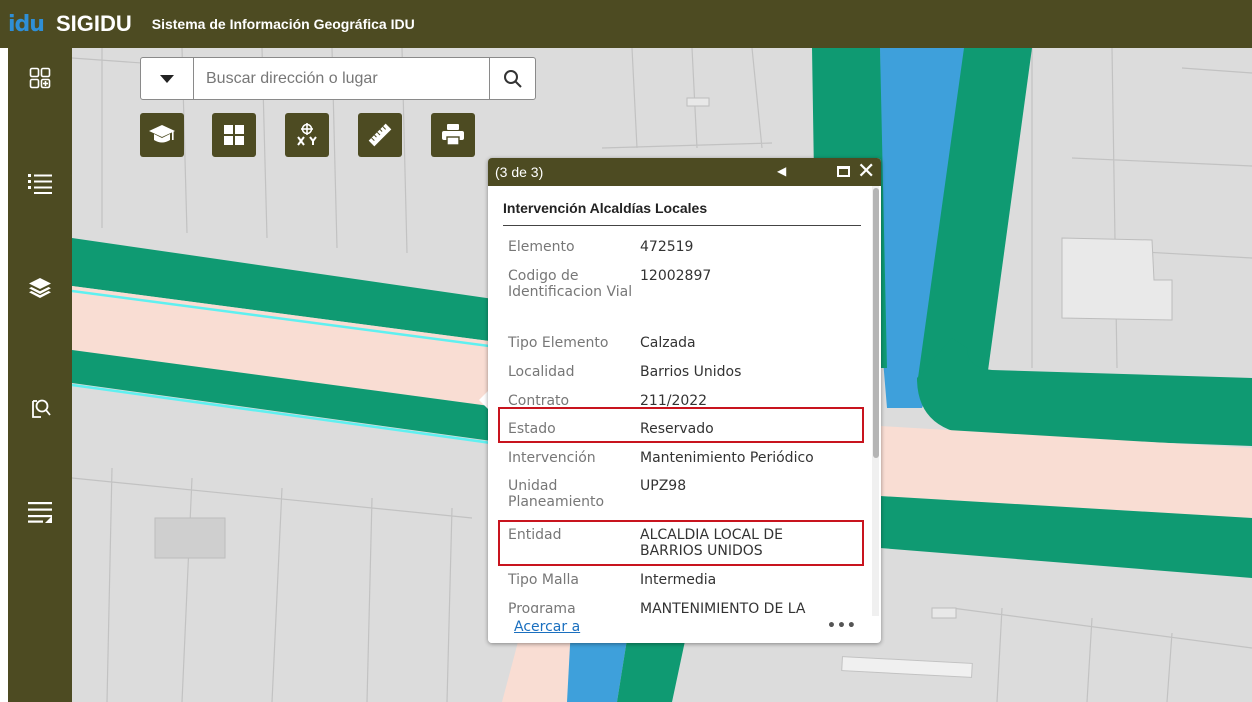  I want to click on popup-footer: Acercar a •••, so click(680, 628).